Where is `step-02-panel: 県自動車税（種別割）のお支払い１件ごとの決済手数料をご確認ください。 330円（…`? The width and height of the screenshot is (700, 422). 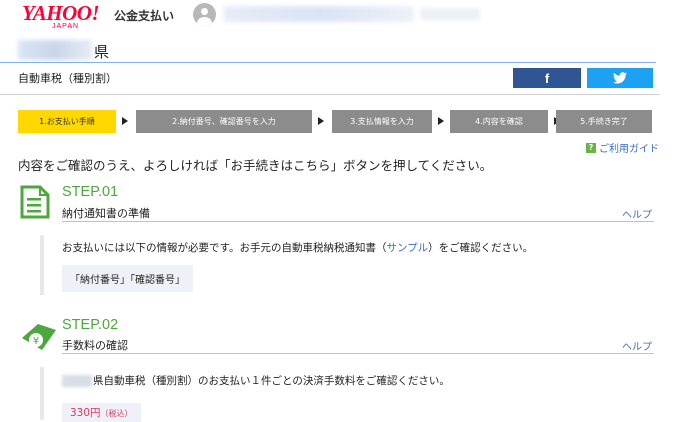
step-02-panel: 県自動車税（種別割）のお支払い１件ごとの決済手数料をご確認ください。 330円（… is located at coordinates (349, 394).